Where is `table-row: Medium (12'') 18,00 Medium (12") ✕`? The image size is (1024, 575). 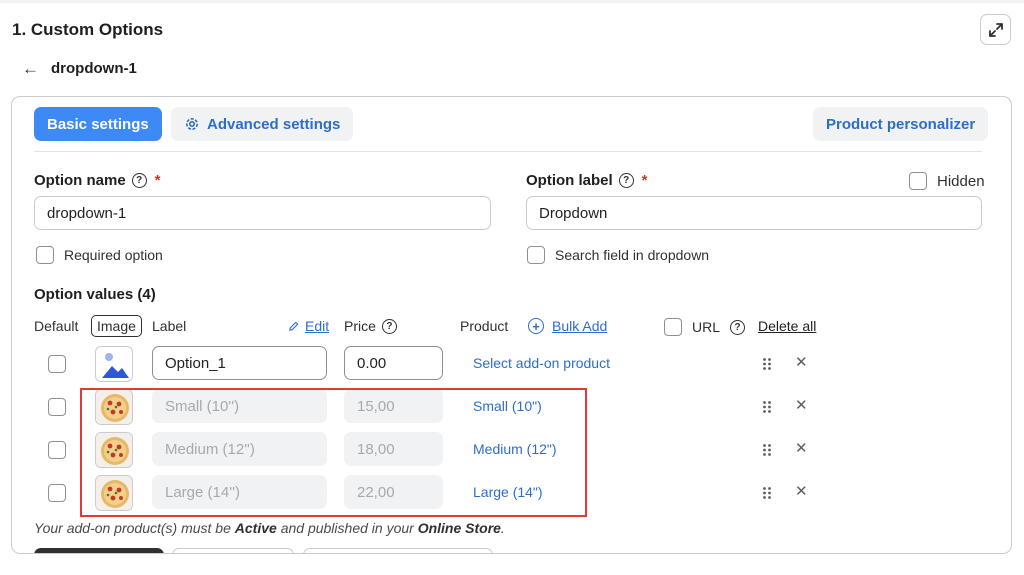
table-row: Medium (12'') 18,00 Medium (12") ✕ is located at coordinates (511, 450).